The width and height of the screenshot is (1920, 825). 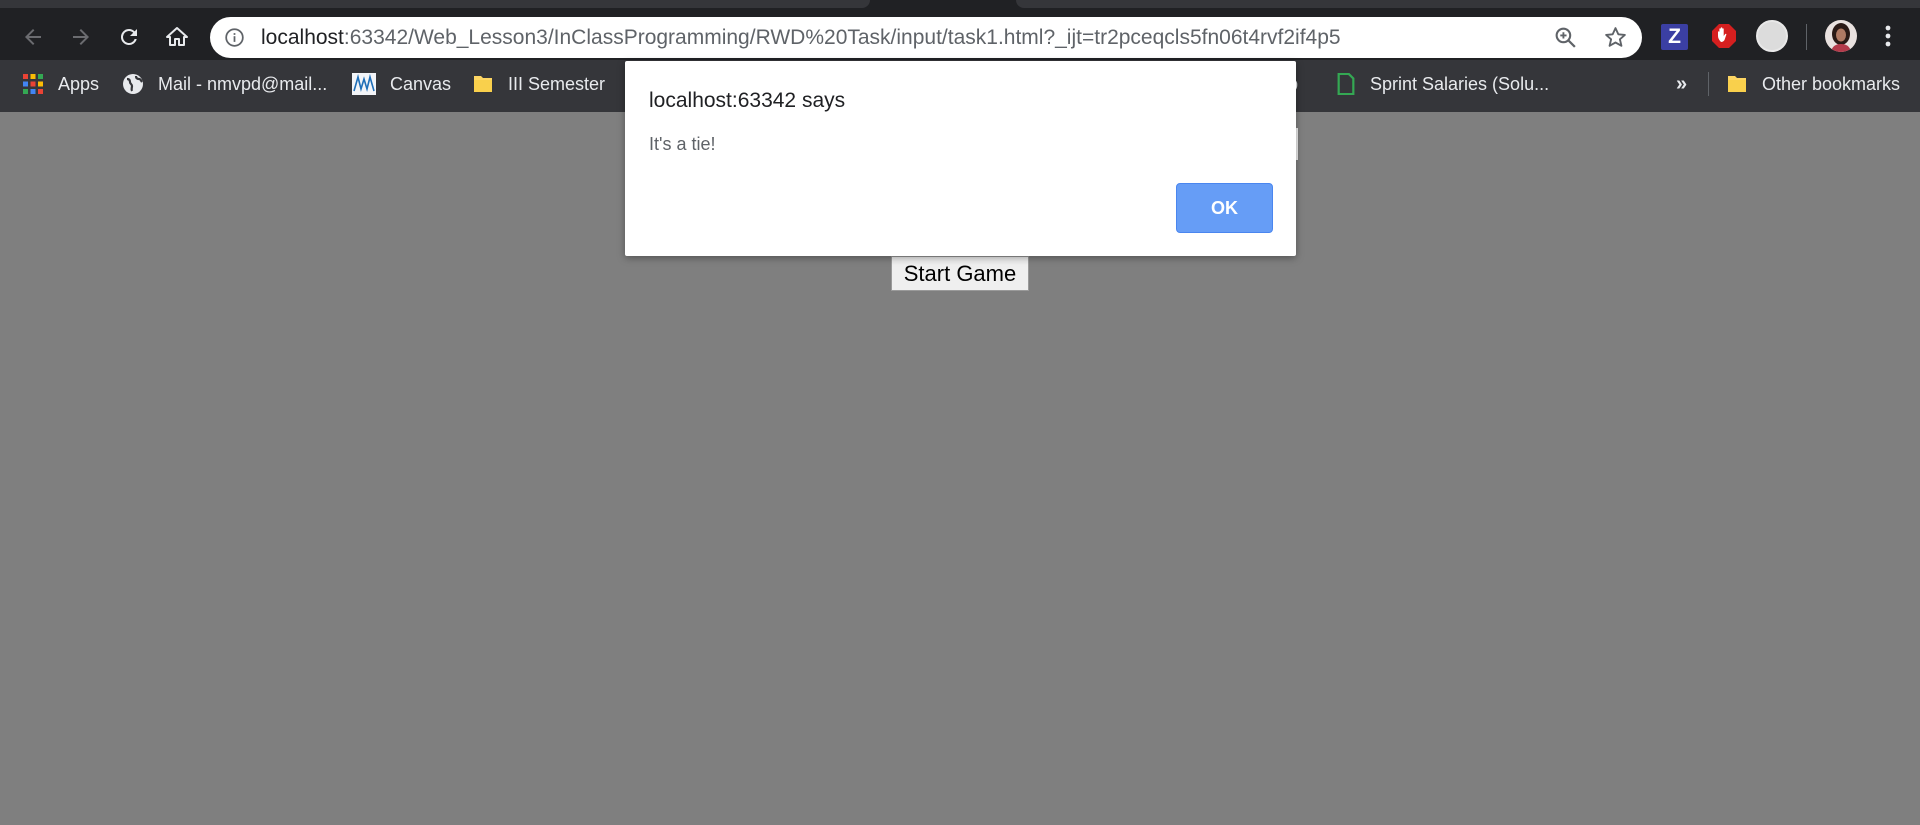 I want to click on forward-icon, so click(x=81, y=37).